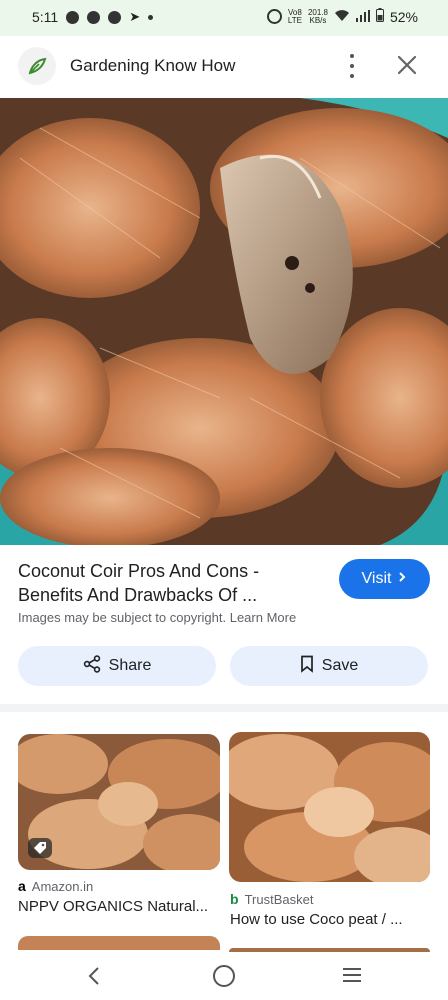  I want to click on share-label: Share, so click(130, 665).